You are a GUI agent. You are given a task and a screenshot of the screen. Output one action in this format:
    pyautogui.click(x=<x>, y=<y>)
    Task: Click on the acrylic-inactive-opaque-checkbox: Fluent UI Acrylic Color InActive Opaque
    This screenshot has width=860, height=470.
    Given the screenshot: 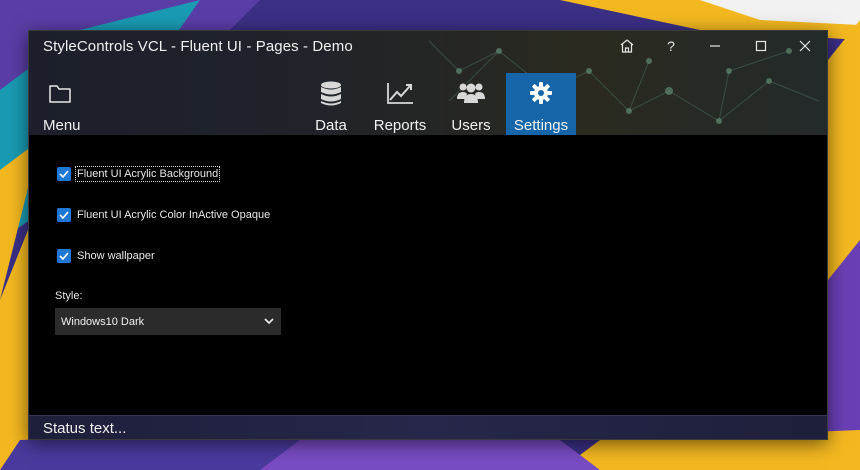 What is the action you would take?
    pyautogui.click(x=163, y=215)
    